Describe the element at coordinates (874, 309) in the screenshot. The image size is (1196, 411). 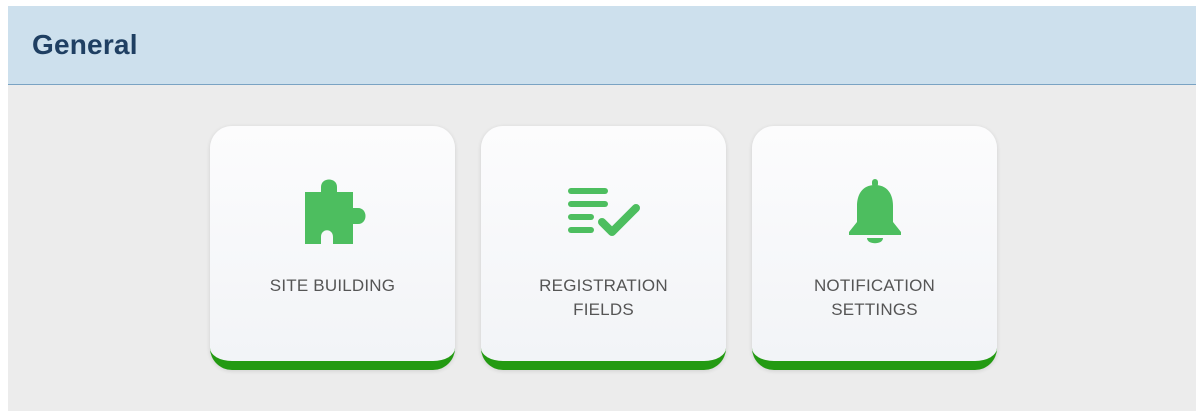
I see `tile-label-line: SETTINGS` at that location.